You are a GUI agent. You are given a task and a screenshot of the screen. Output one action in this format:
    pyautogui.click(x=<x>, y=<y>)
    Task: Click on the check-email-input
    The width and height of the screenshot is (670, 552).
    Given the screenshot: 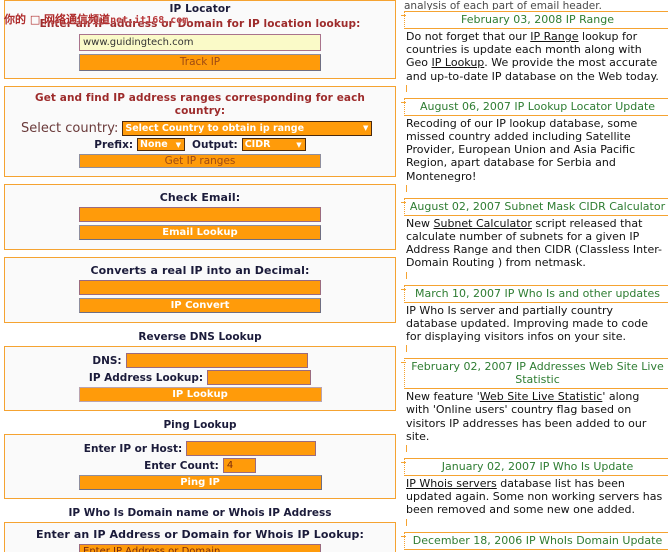 What is the action you would take?
    pyautogui.click(x=200, y=214)
    